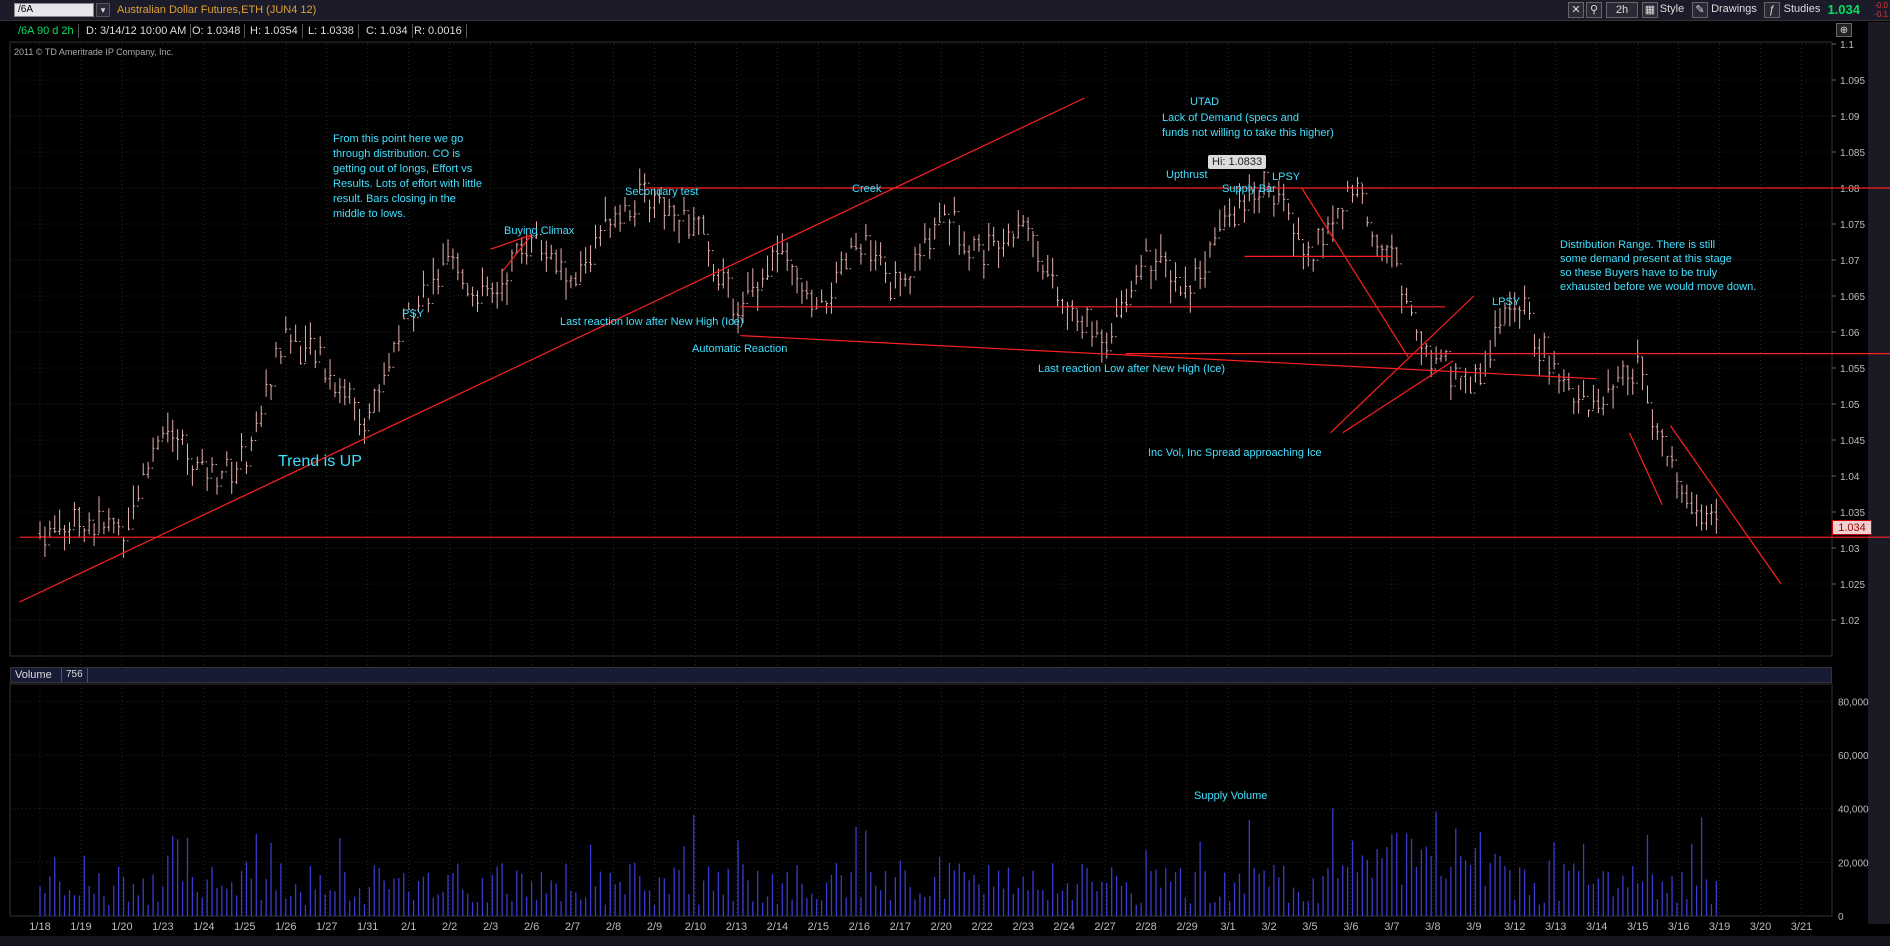 This screenshot has width=1890, height=946. What do you see at coordinates (397, 154) in the screenshot?
I see `annotation-label: through distribution. CO is` at bounding box center [397, 154].